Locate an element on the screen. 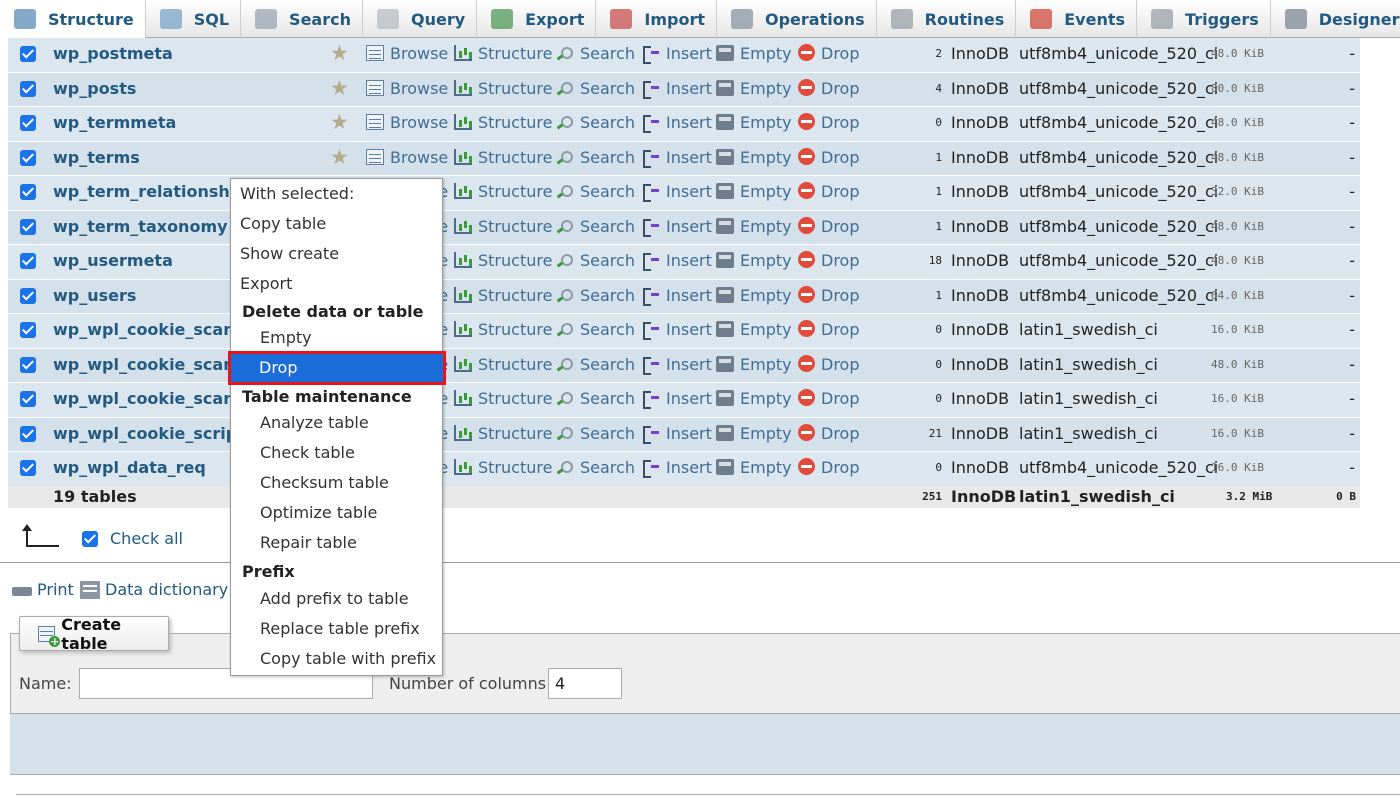 This screenshot has height=800, width=1400. table-name-link: wp_termmeta is located at coordinates (114, 124).